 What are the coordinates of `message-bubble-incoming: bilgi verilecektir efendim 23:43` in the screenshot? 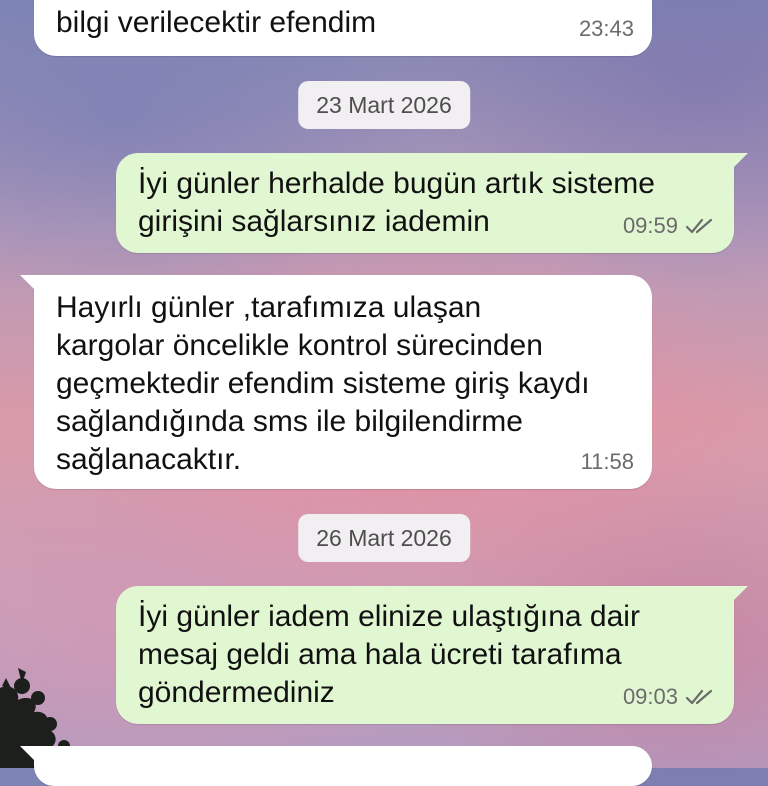 It's located at (343, 28).